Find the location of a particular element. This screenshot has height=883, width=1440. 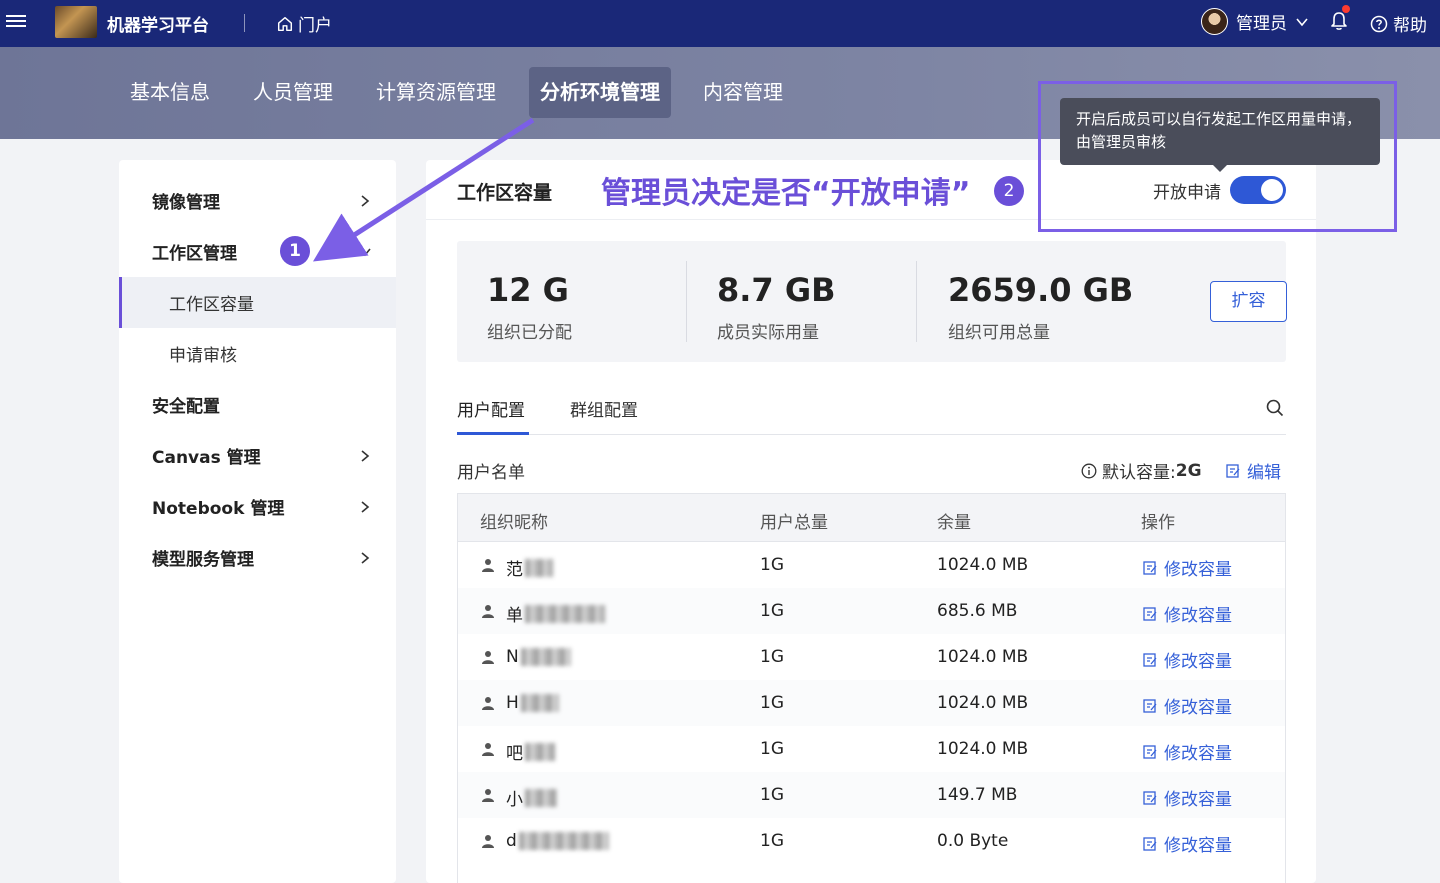

user-name: 吧 is located at coordinates (514, 754).